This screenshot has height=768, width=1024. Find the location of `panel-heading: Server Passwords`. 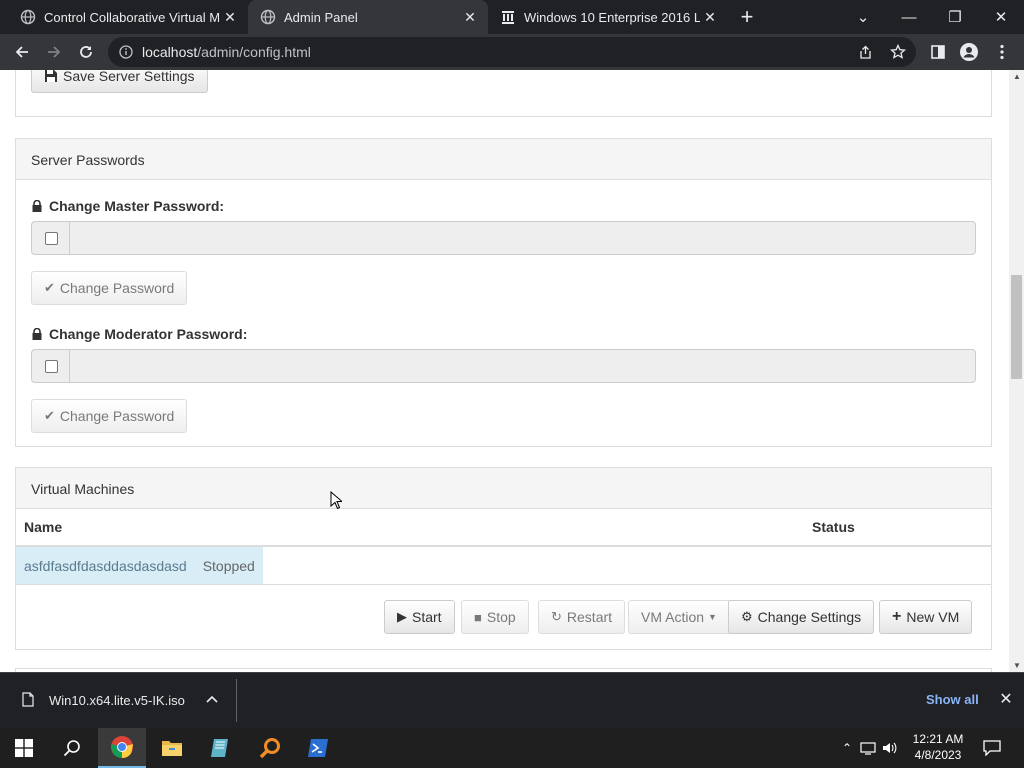

panel-heading: Server Passwords is located at coordinates (503, 159).